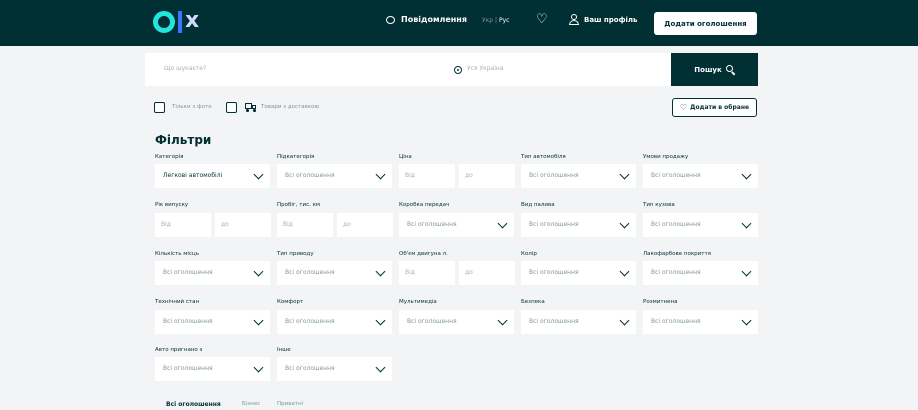  What do you see at coordinates (410, 175) in the screenshot?
I see `price-from-placeholder: Від` at bounding box center [410, 175].